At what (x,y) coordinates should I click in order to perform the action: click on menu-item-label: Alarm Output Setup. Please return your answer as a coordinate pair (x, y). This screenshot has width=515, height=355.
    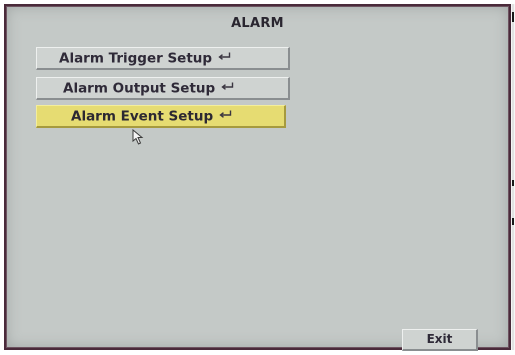
    Looking at the image, I should click on (139, 88).